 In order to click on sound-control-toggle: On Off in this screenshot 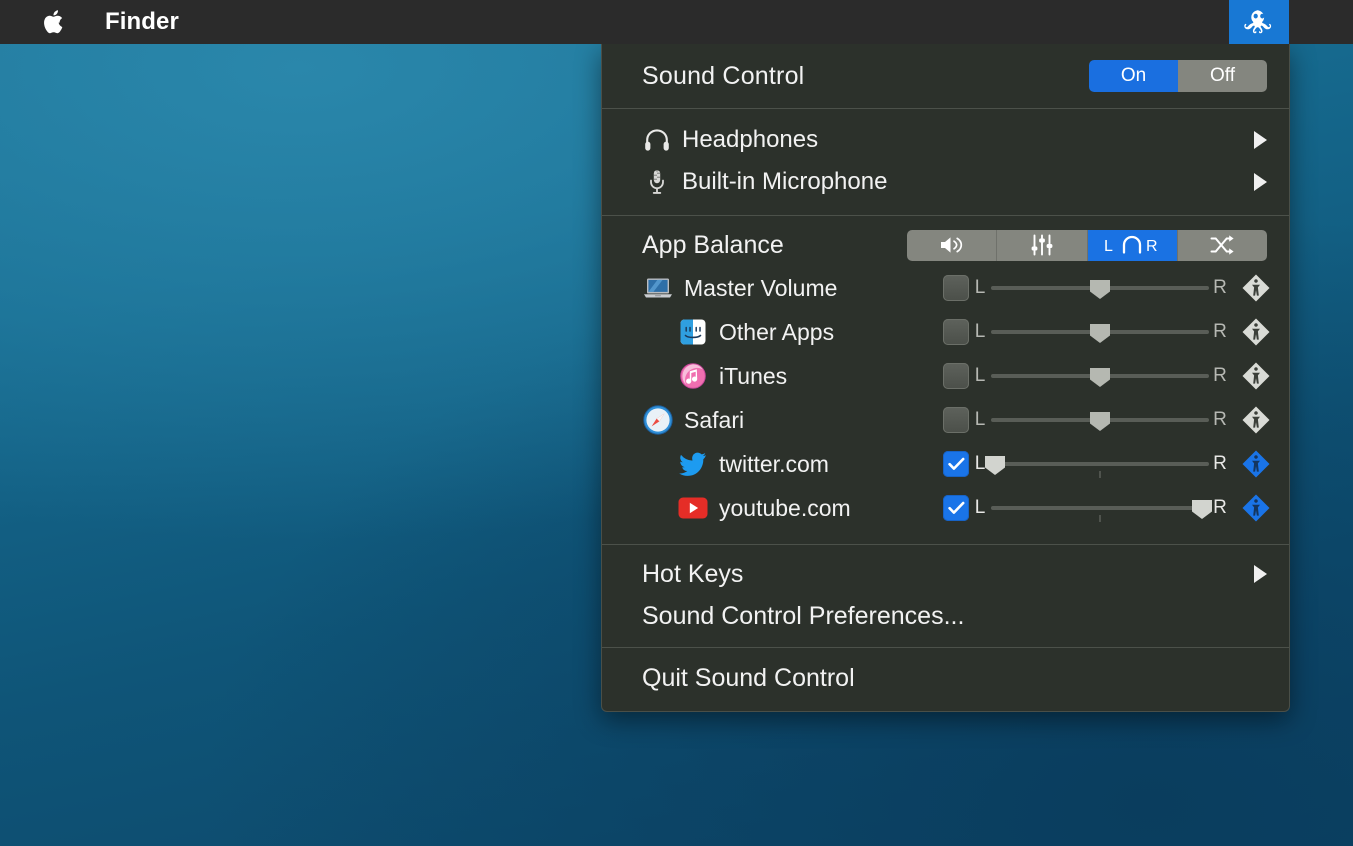, I will do `click(1178, 76)`.